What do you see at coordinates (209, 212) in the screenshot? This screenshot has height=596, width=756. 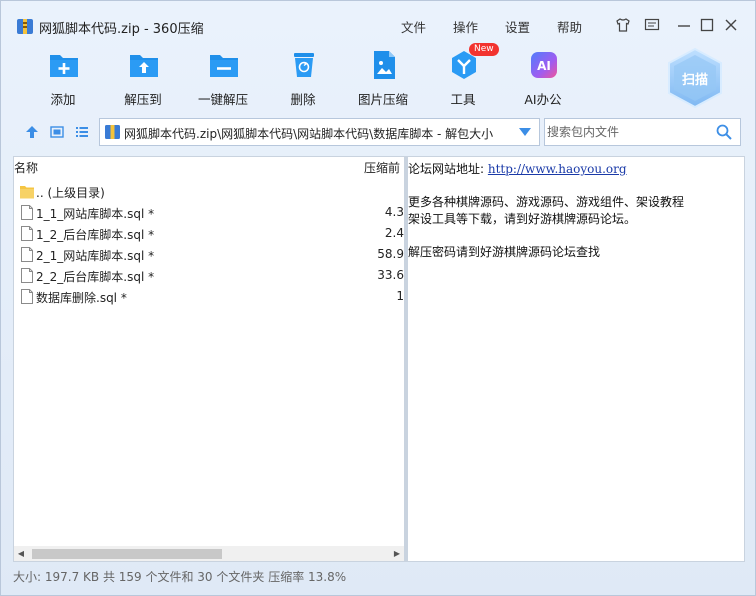 I see `file-row: 1_1_网站库脚本.sql * 4.3` at bounding box center [209, 212].